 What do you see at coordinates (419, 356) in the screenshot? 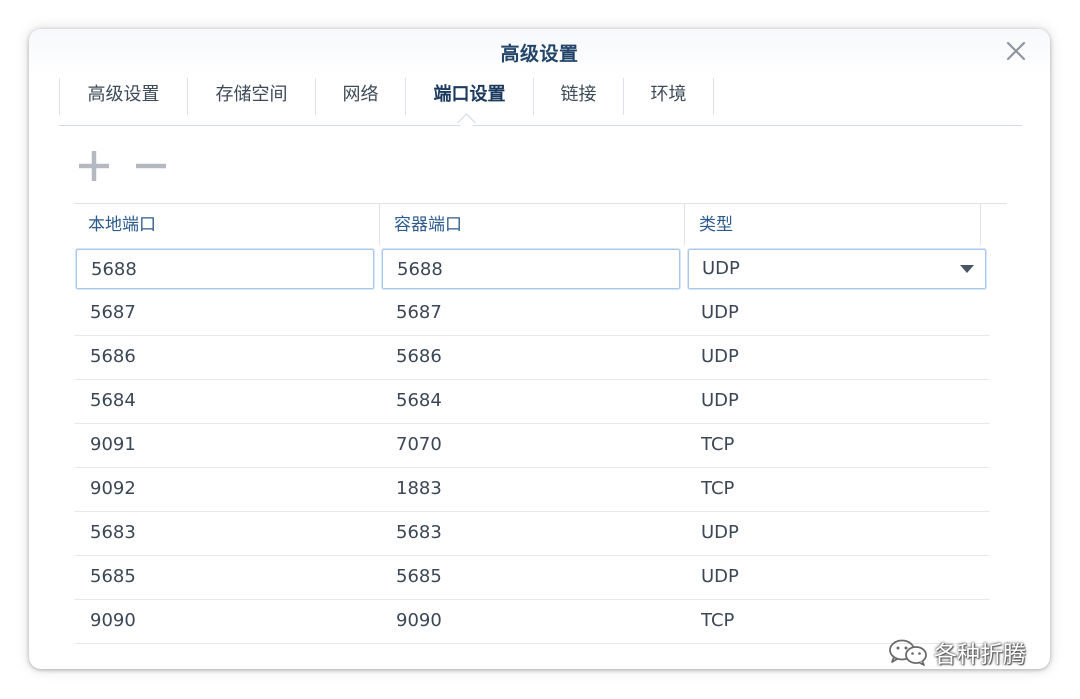
I see `container-port-cell: 5686` at bounding box center [419, 356].